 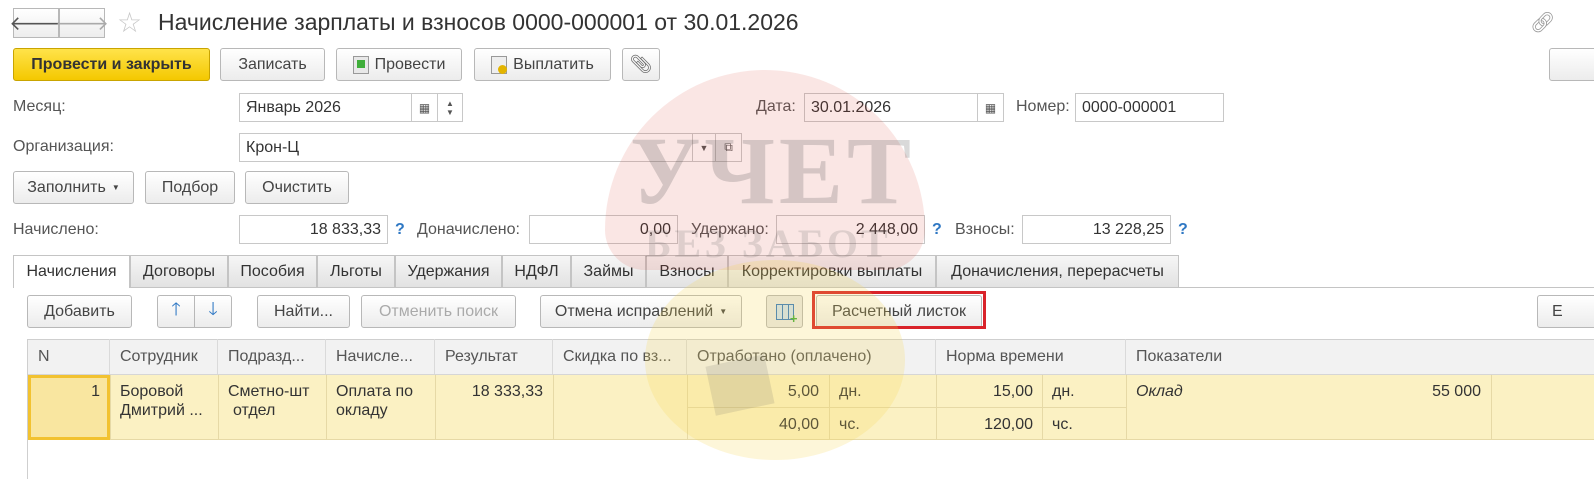 I want to click on norm-days-unit: дн., so click(x=1063, y=391).